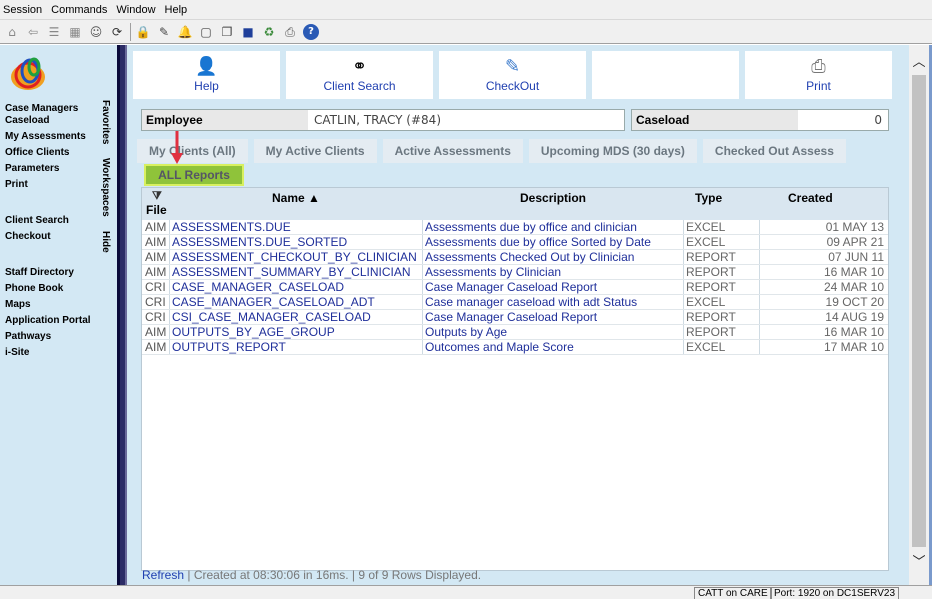 This screenshot has height=599, width=932. What do you see at coordinates (854, 227) in the screenshot?
I see `cell-created: 01 MAY 13` at bounding box center [854, 227].